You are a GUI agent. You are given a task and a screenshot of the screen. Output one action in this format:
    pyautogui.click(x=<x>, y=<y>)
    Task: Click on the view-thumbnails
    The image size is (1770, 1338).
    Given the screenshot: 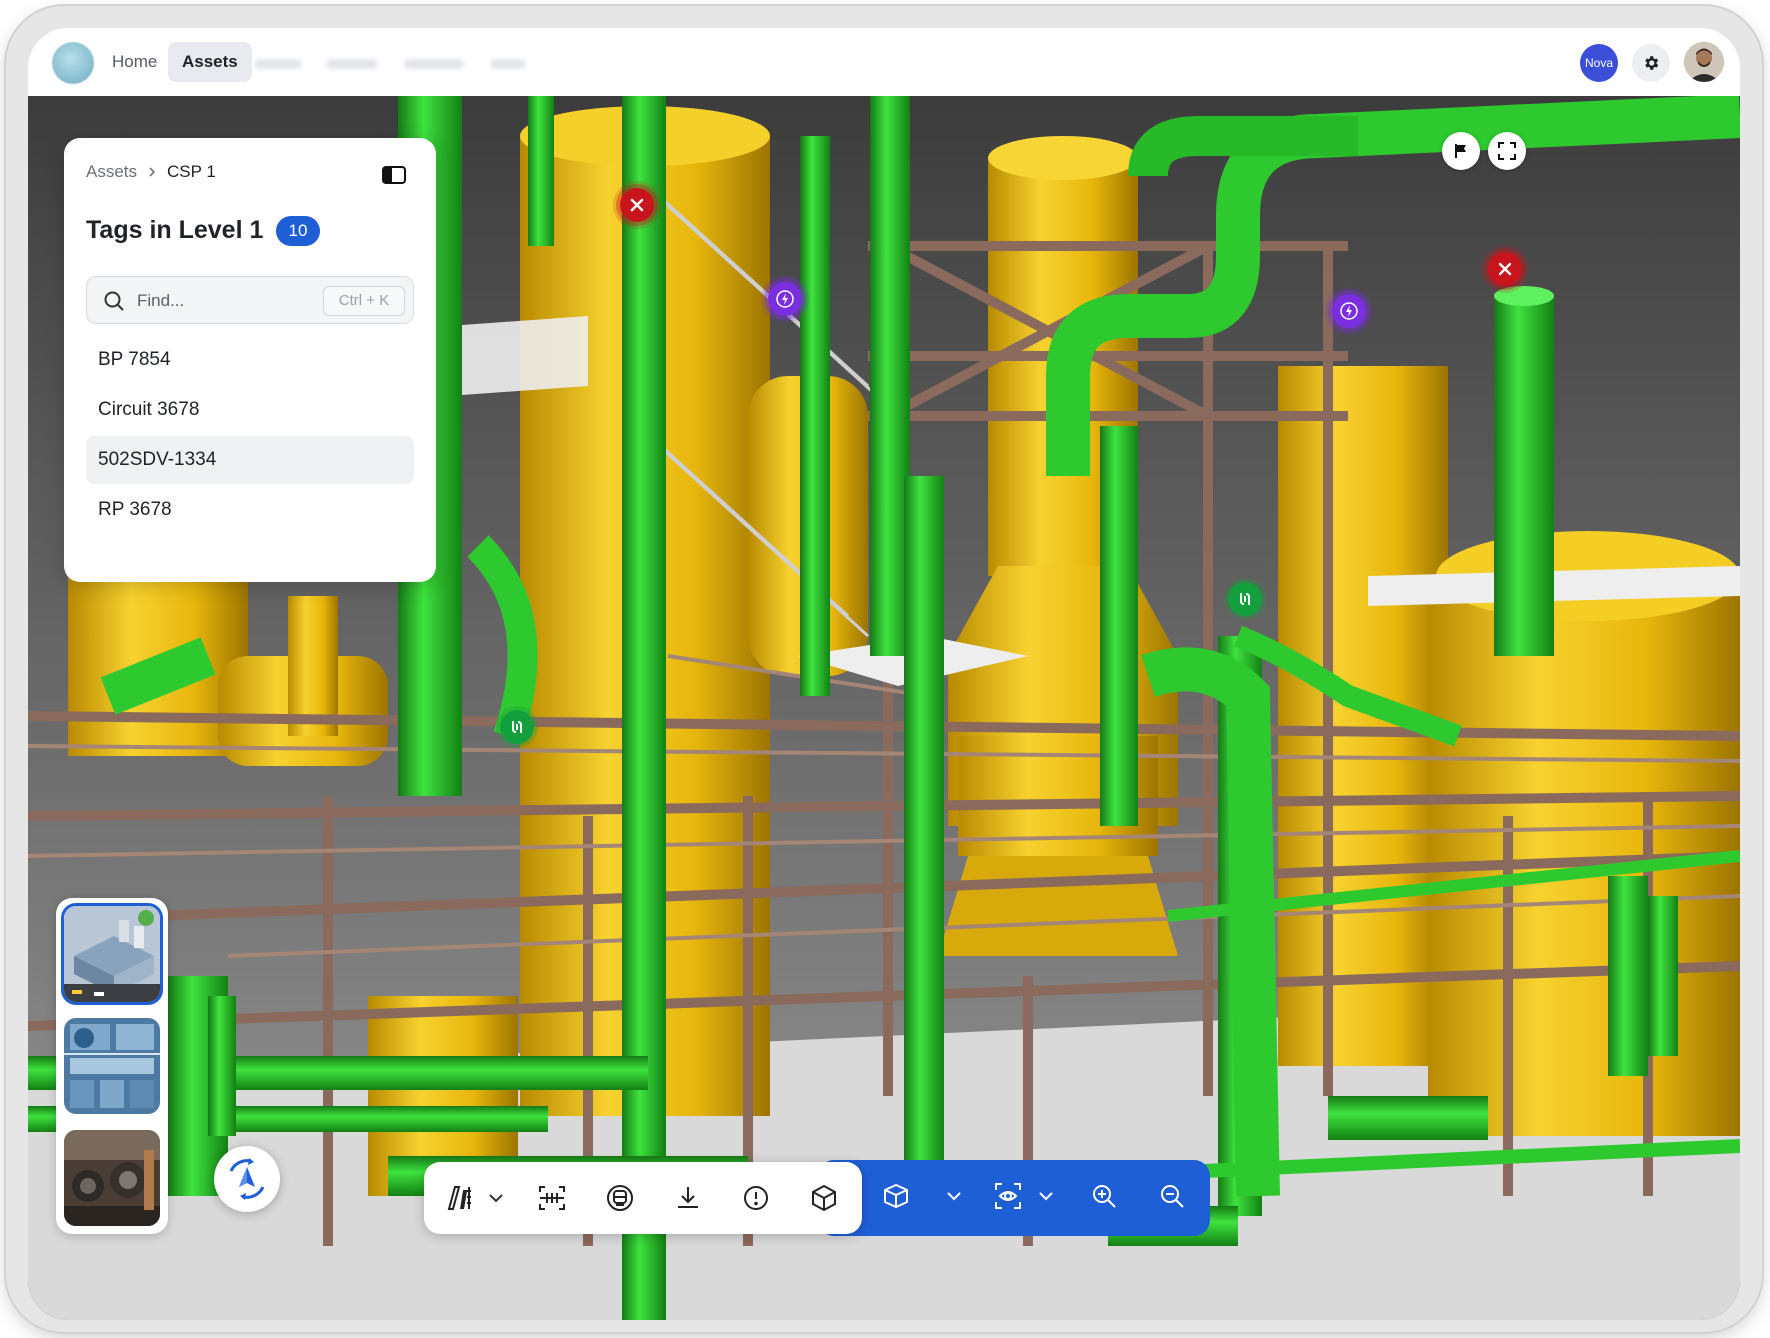 What is the action you would take?
    pyautogui.click(x=112, y=1066)
    